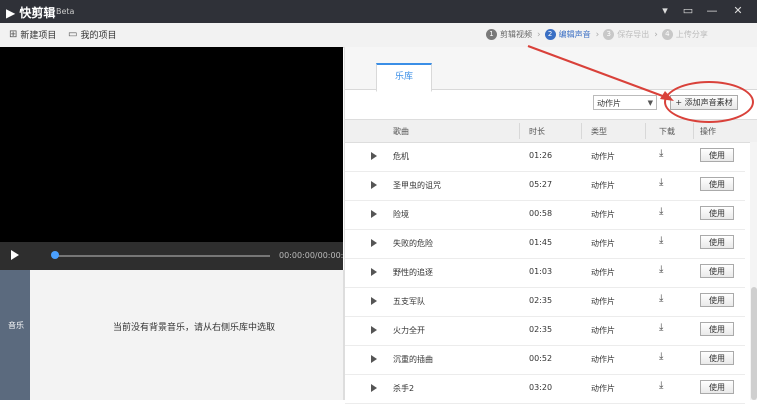  What do you see at coordinates (65, 11) in the screenshot?
I see `beta-badge: Beta` at bounding box center [65, 11].